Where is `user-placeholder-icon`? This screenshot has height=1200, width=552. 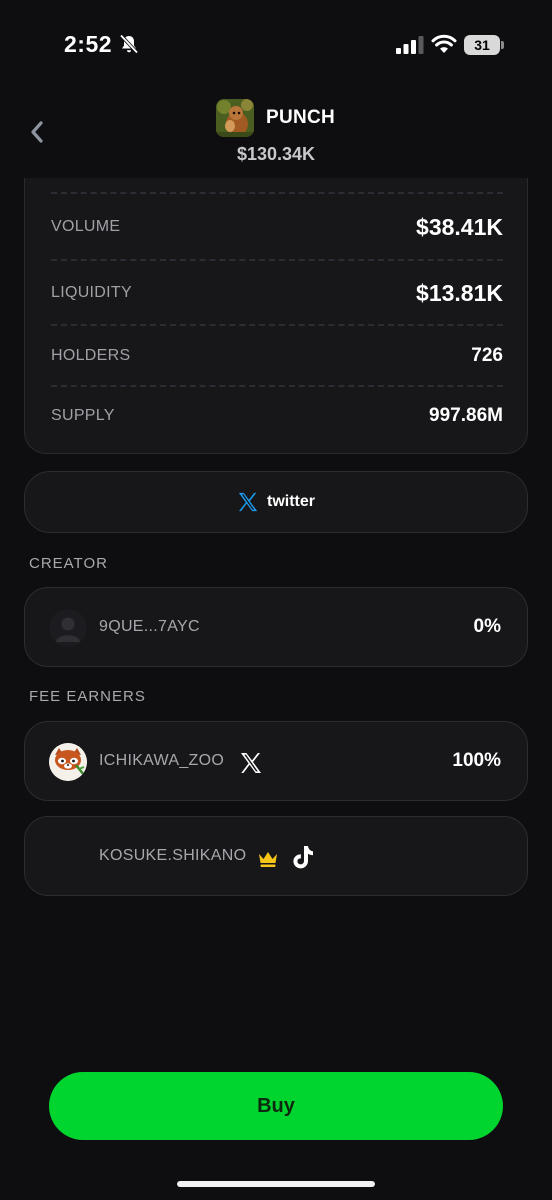
user-placeholder-icon is located at coordinates (68, 628).